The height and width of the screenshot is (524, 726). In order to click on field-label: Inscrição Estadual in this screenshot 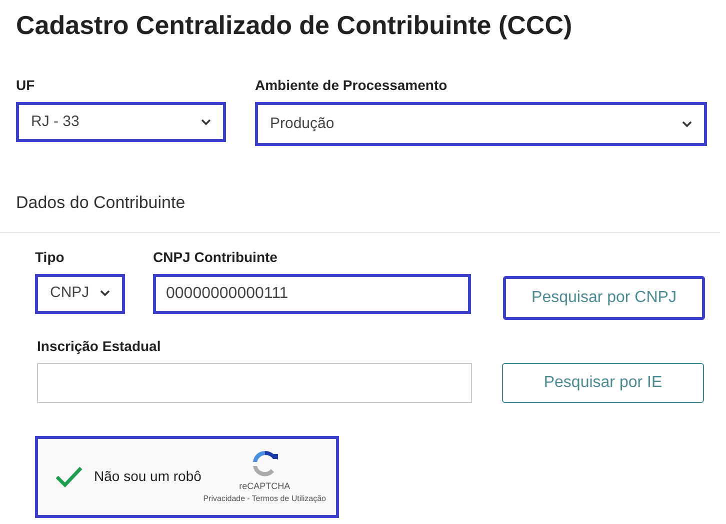, I will do `click(99, 346)`.